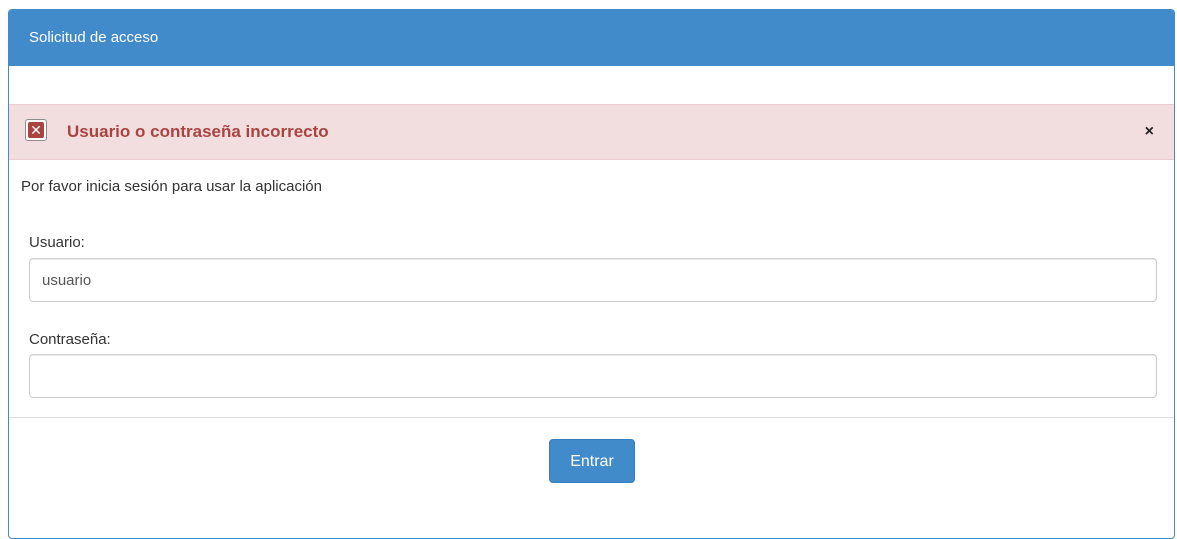 The width and height of the screenshot is (1177, 539). What do you see at coordinates (591, 38) in the screenshot?
I see `panel-title: Solicitud de acceso` at bounding box center [591, 38].